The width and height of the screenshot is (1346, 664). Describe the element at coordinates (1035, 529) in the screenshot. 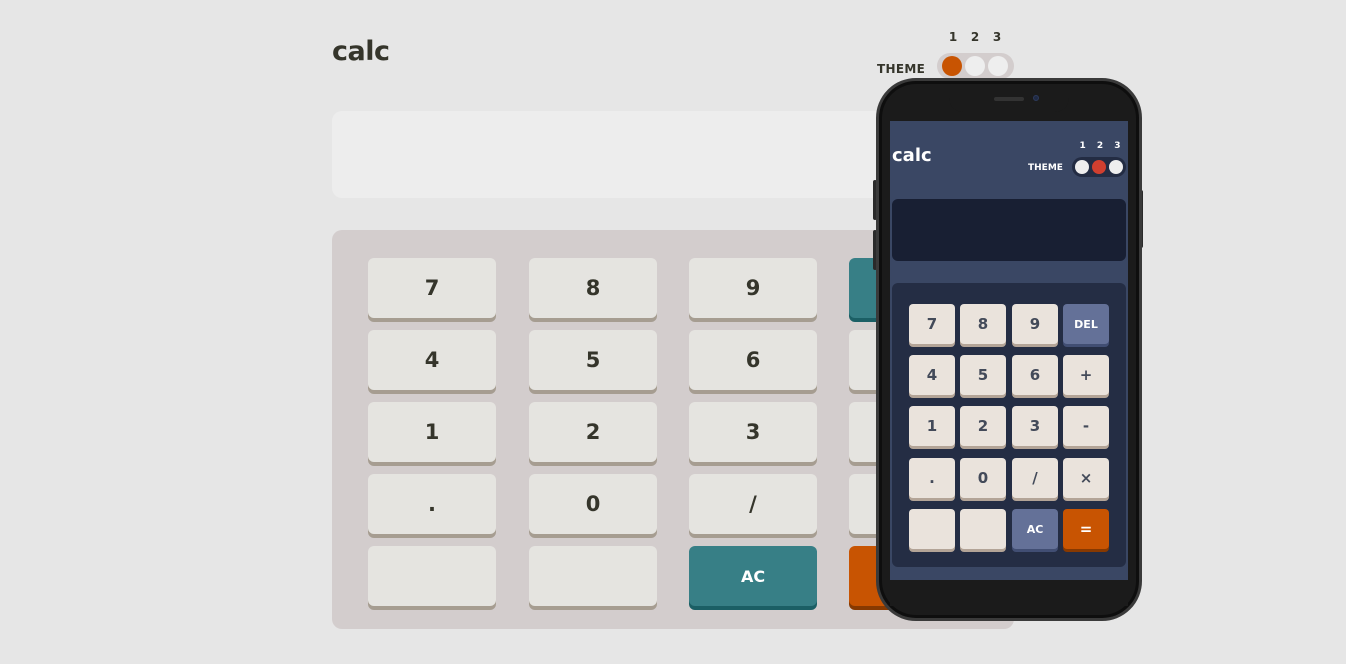

I see `phone-key-ac: AC` at that location.